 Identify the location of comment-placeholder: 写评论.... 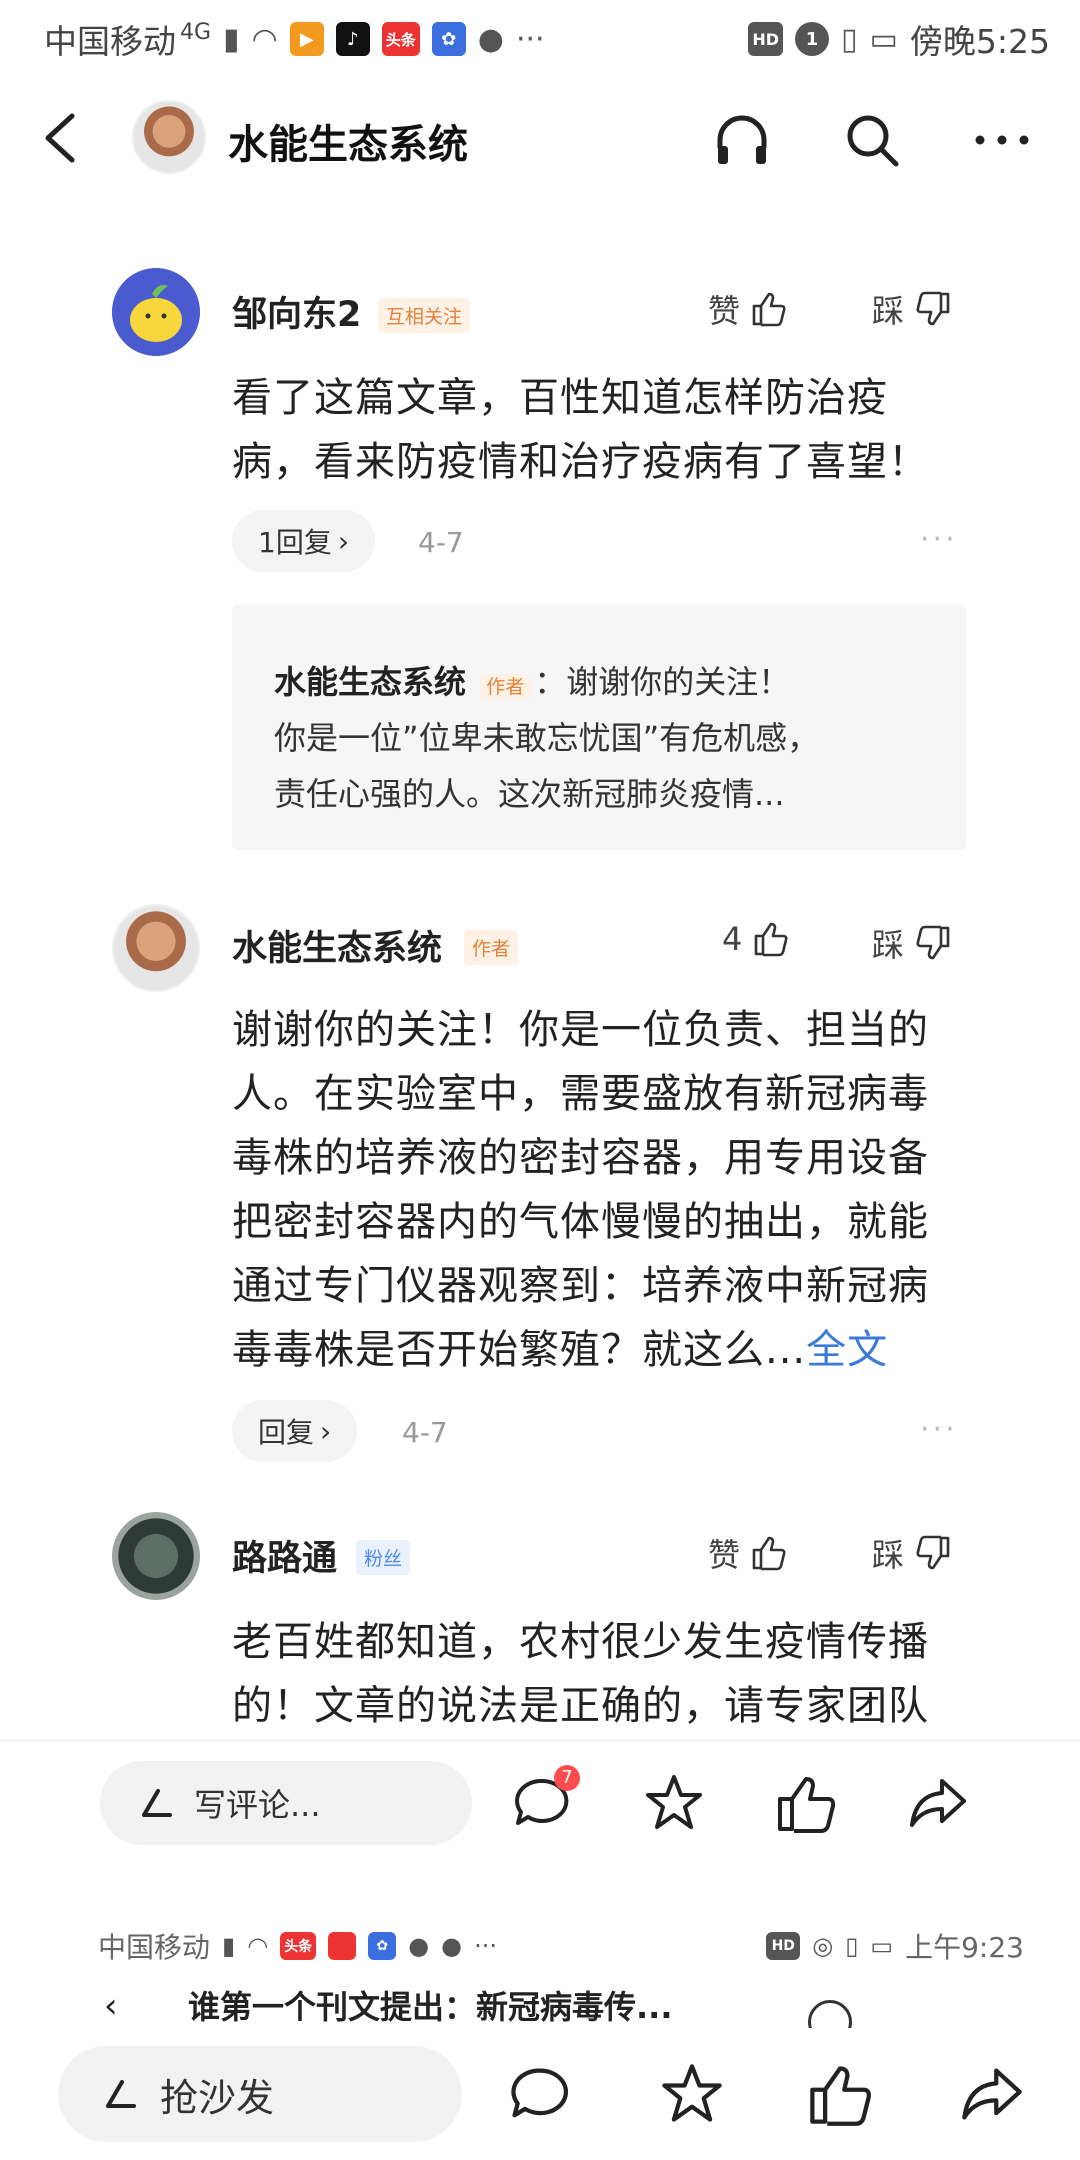
(257, 1805).